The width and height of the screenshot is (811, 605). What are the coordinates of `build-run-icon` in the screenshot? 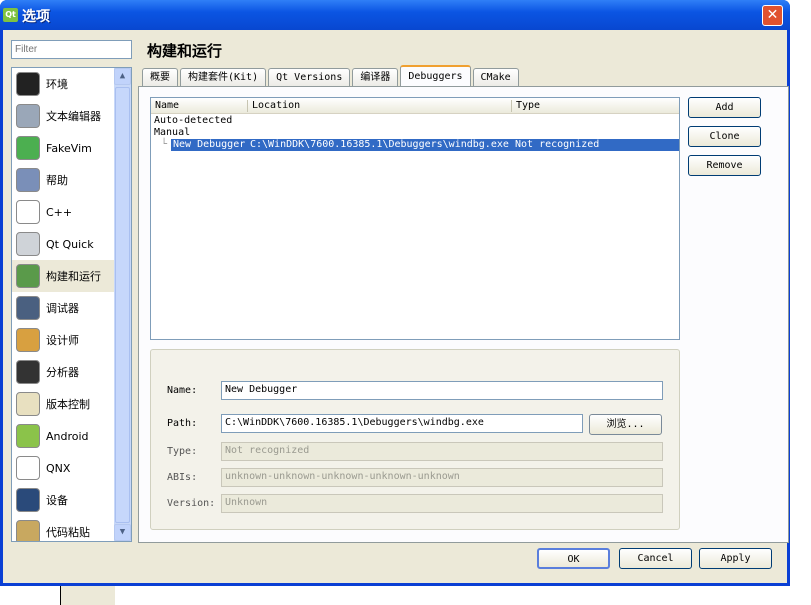 It's located at (28, 276).